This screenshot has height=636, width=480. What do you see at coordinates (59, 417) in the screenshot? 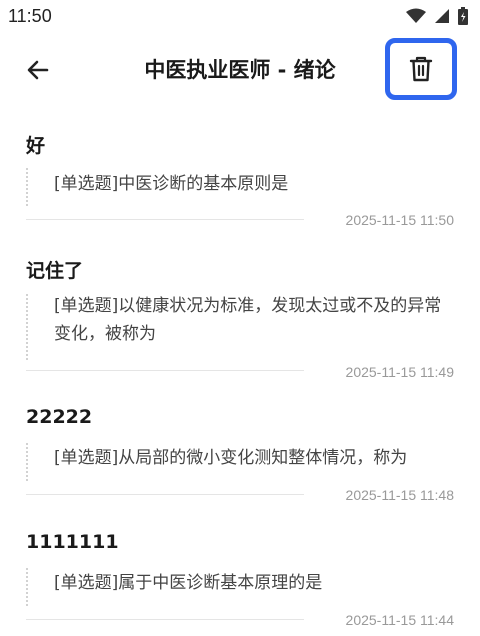
I see `note-title: 22222` at bounding box center [59, 417].